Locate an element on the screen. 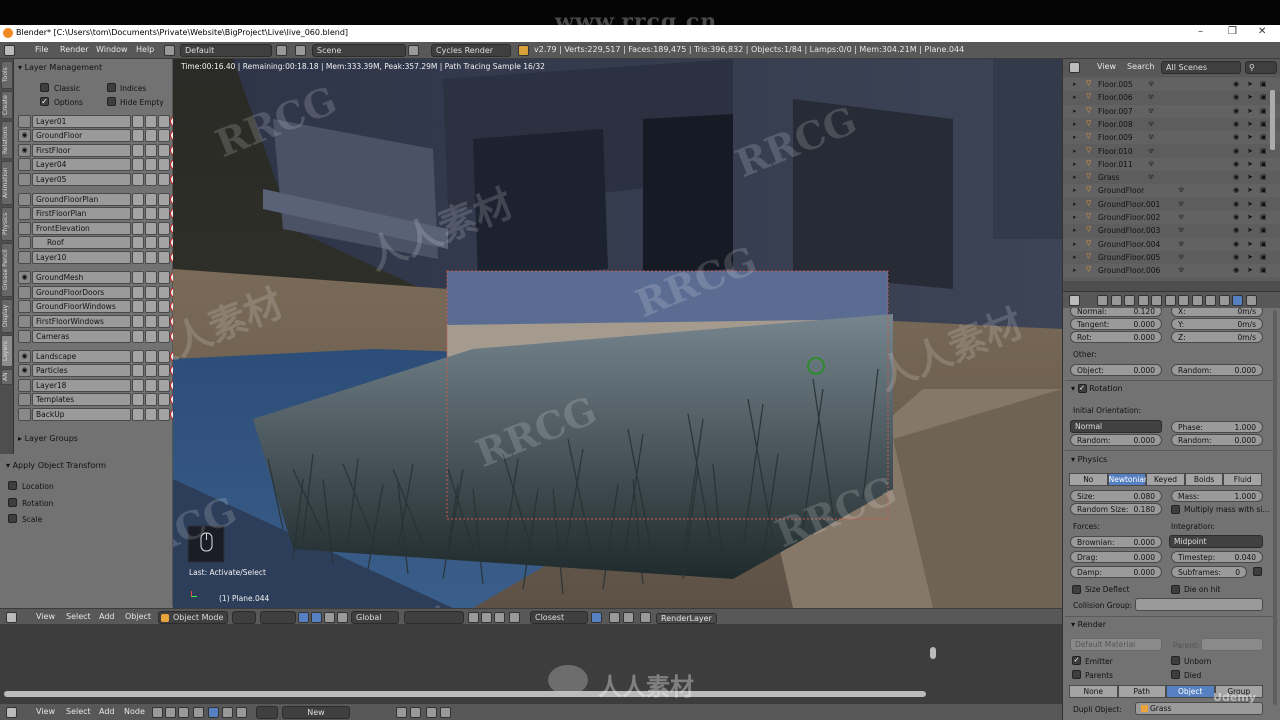 This screenshot has height=720, width=1280. physics-type-keyed: Keyed is located at coordinates (1165, 479).